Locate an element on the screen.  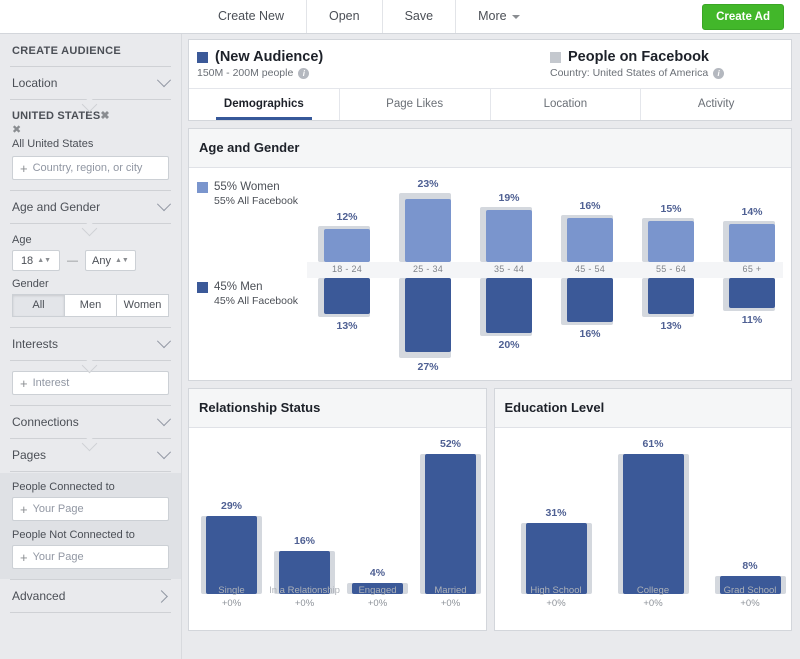
bar-value-label-women: 14% is located at coordinates (752, 211).